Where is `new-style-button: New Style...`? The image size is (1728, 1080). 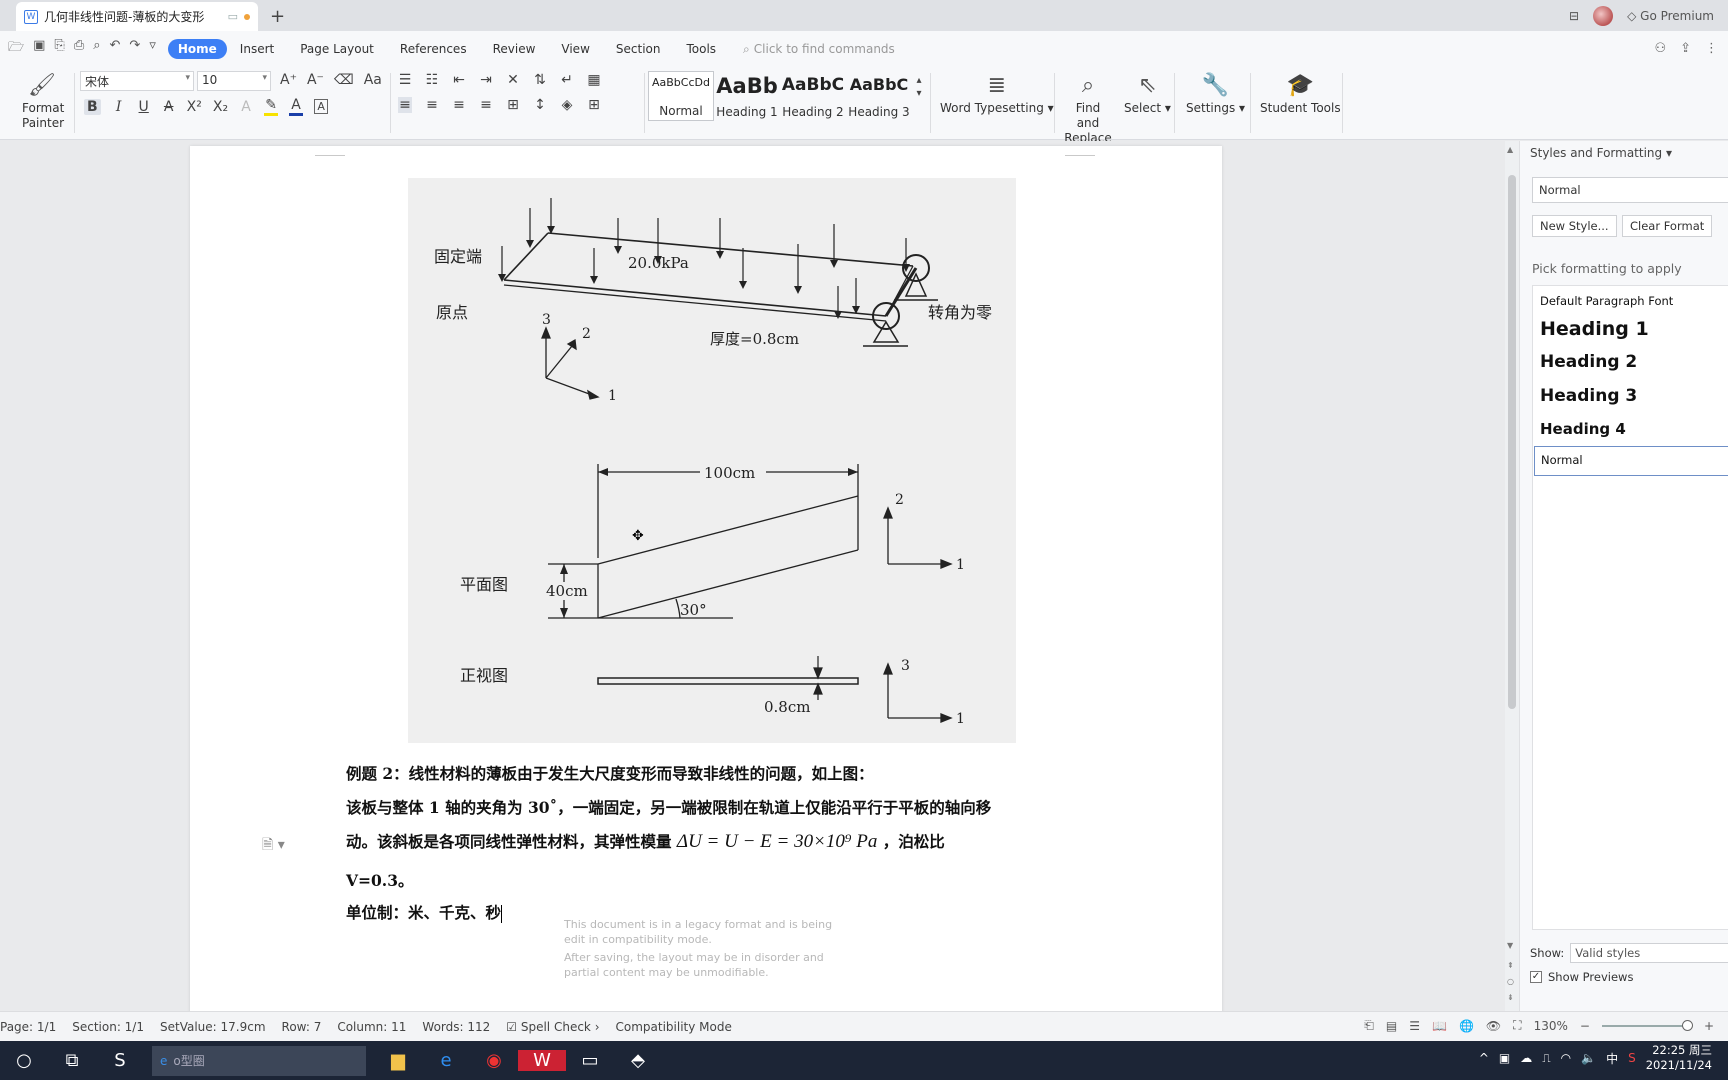
new-style-button: New Style... is located at coordinates (1574, 226).